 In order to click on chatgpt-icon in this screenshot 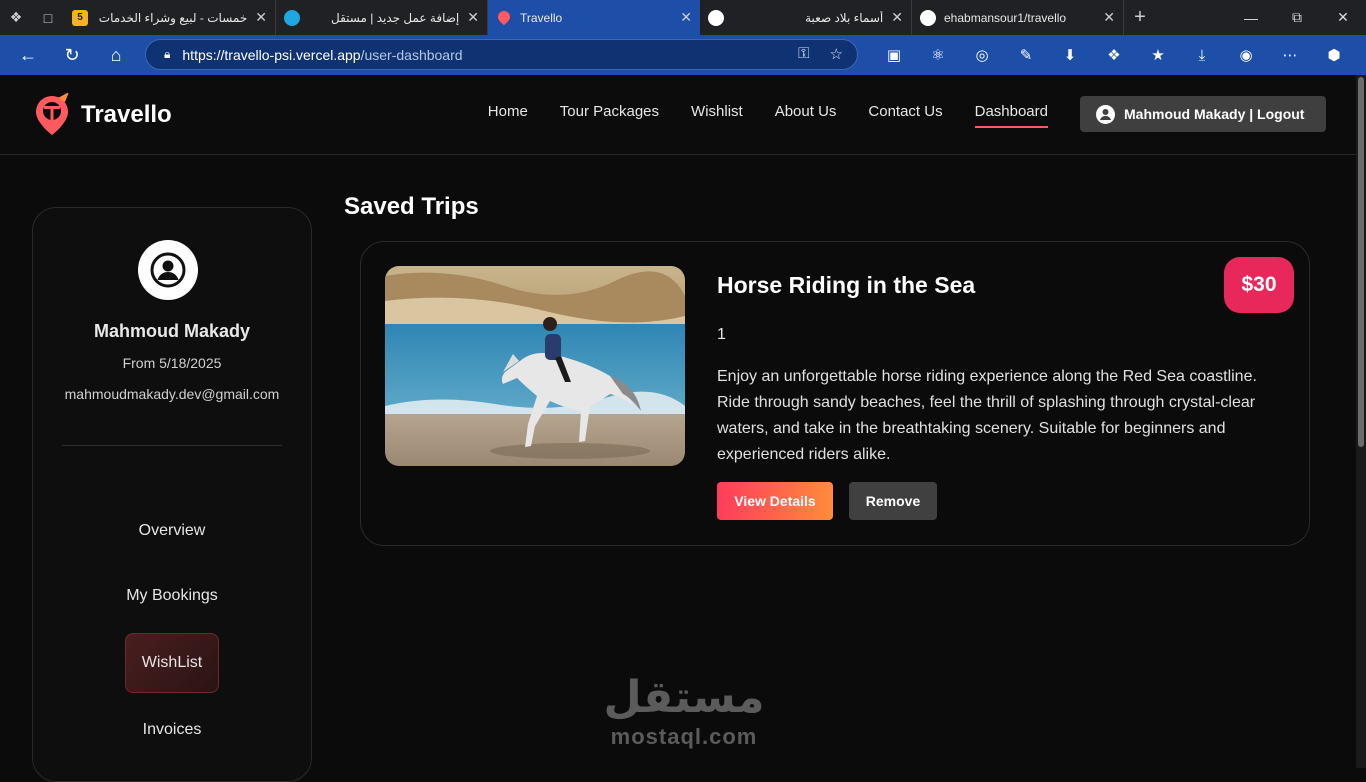, I will do `click(716, 17)`.